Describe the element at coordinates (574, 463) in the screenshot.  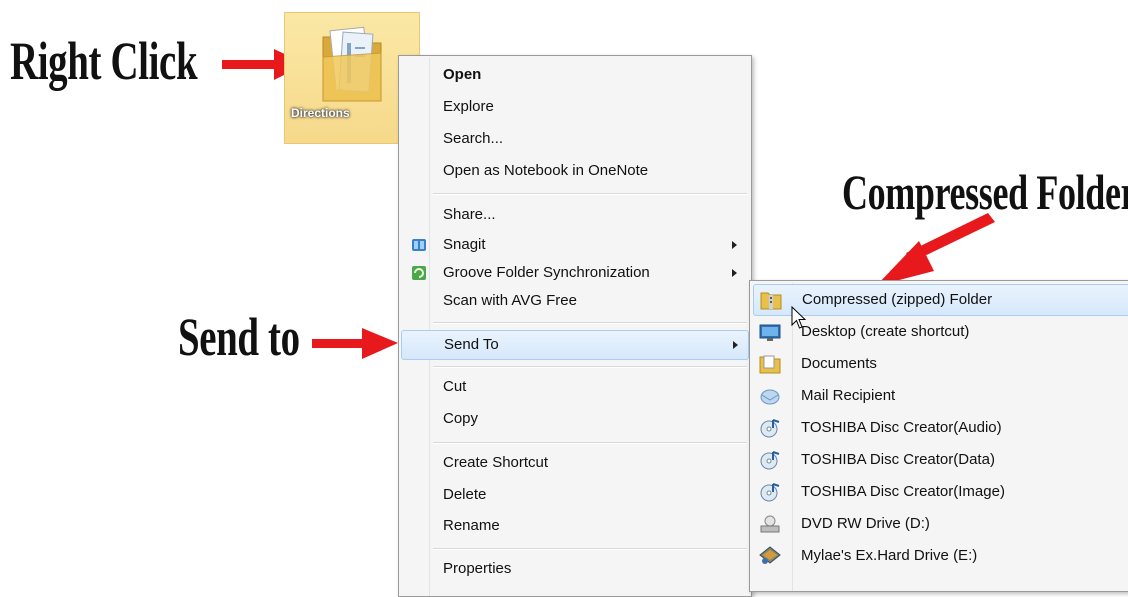
I see `menu-item-create-shortcut: Create Shortcut` at that location.